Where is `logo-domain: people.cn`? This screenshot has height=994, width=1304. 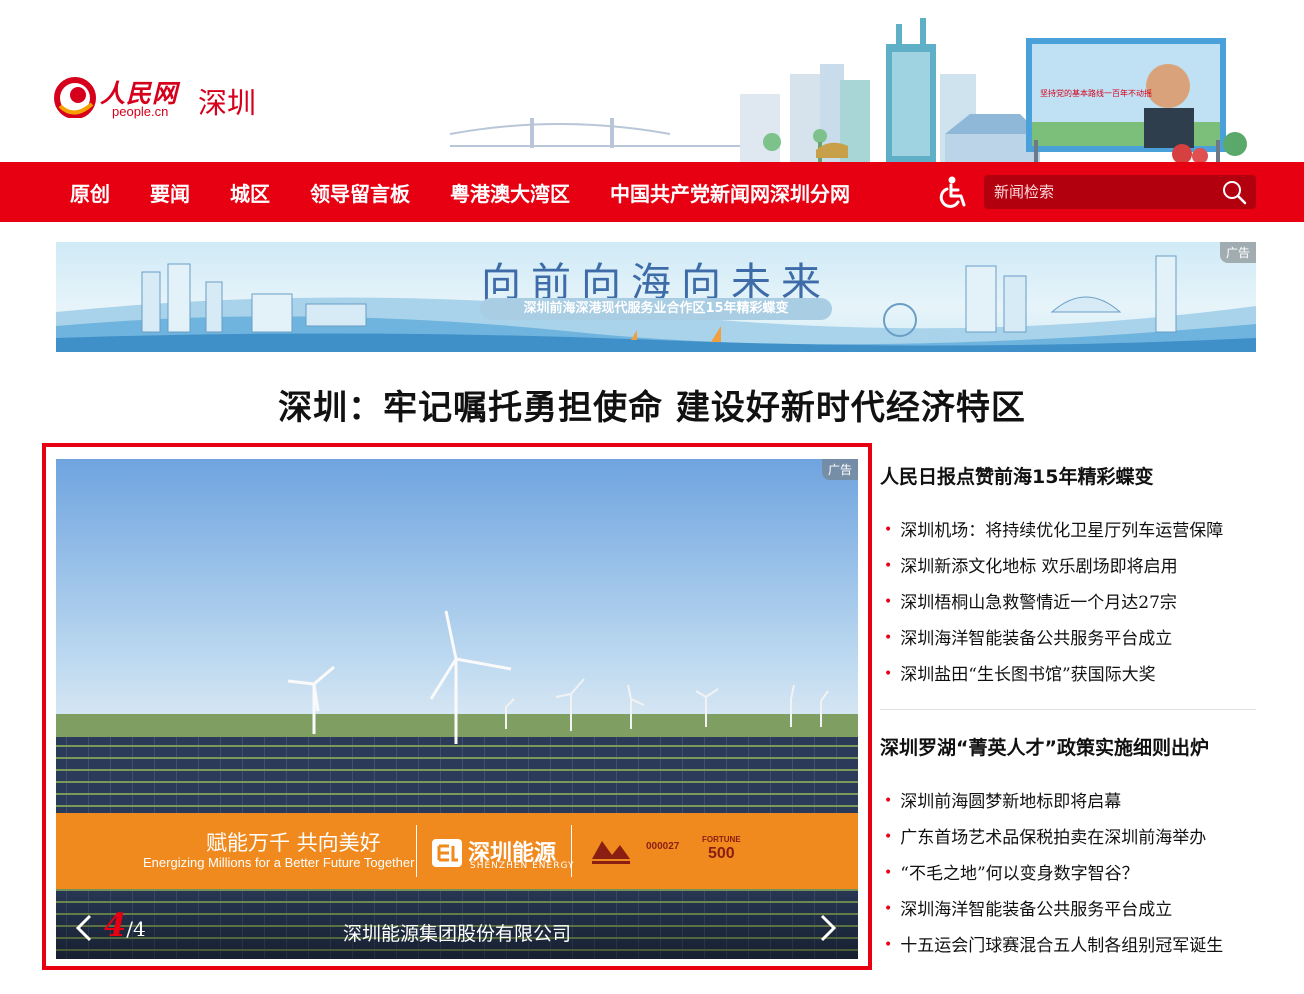 logo-domain: people.cn is located at coordinates (140, 111).